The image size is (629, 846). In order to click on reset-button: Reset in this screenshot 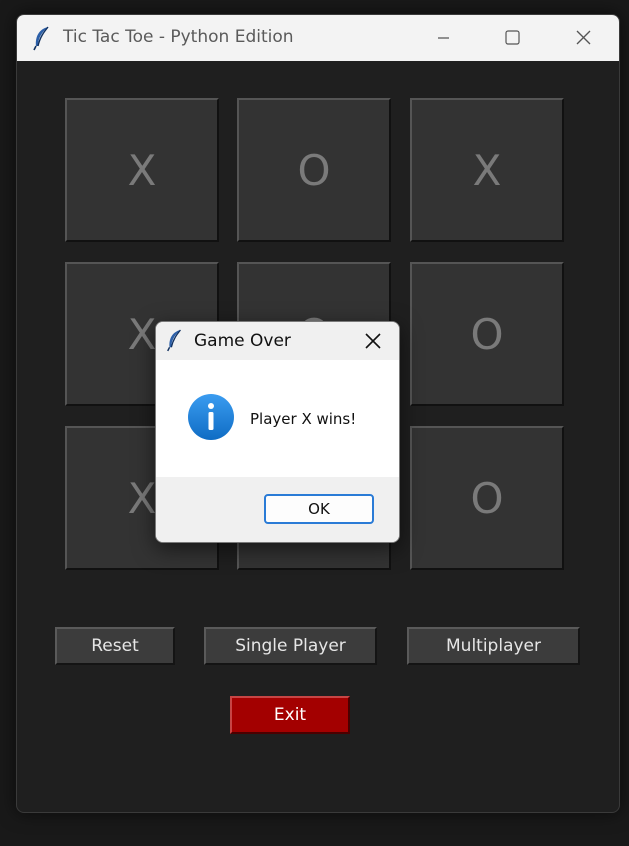, I will do `click(115, 646)`.